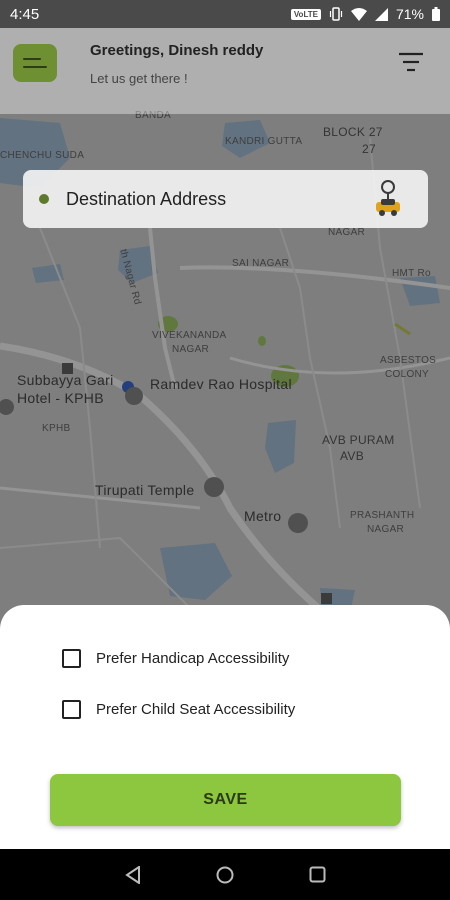  What do you see at coordinates (436, 14) in the screenshot?
I see `battery-icon` at bounding box center [436, 14].